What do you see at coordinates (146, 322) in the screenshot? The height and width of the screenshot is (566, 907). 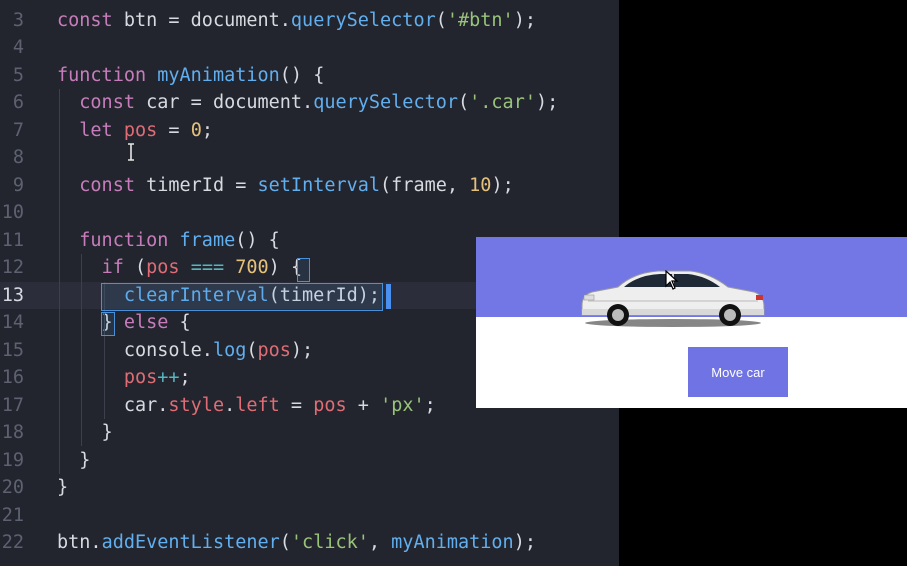 I see `code-token: else` at bounding box center [146, 322].